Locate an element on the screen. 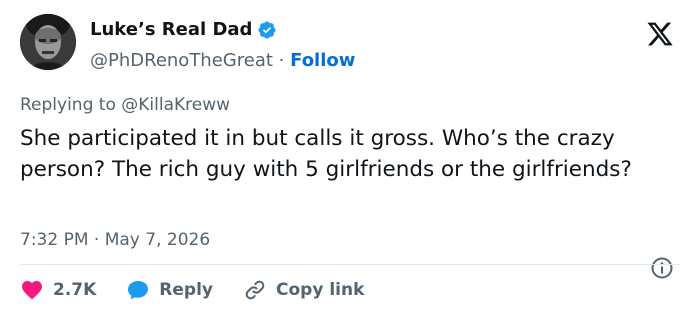 The height and width of the screenshot is (318, 700). author-name-row: Luke’s Real Dad is located at coordinates (183, 30).